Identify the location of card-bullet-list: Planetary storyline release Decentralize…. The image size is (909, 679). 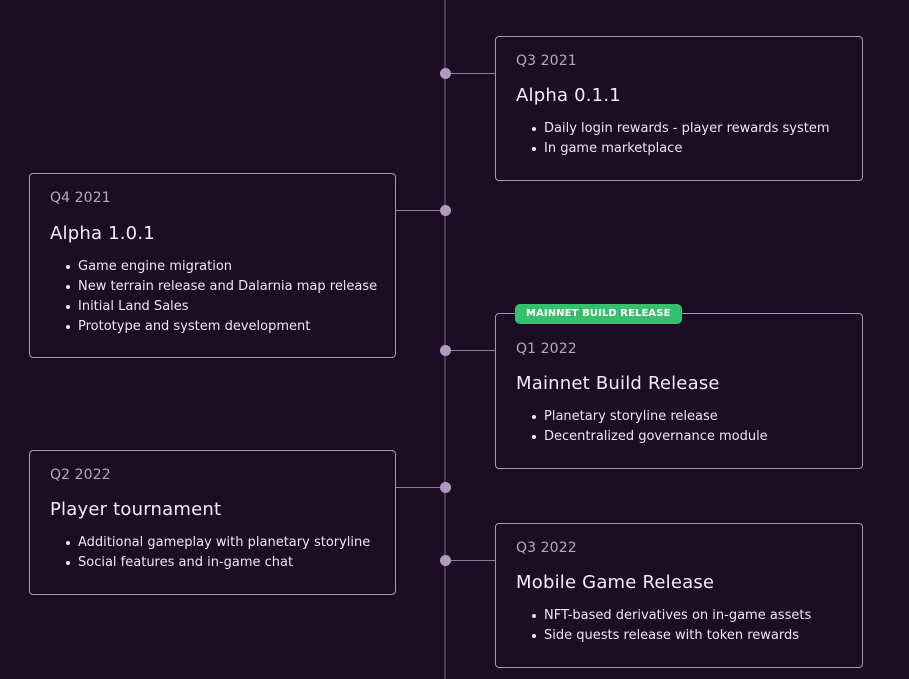
(646, 427).